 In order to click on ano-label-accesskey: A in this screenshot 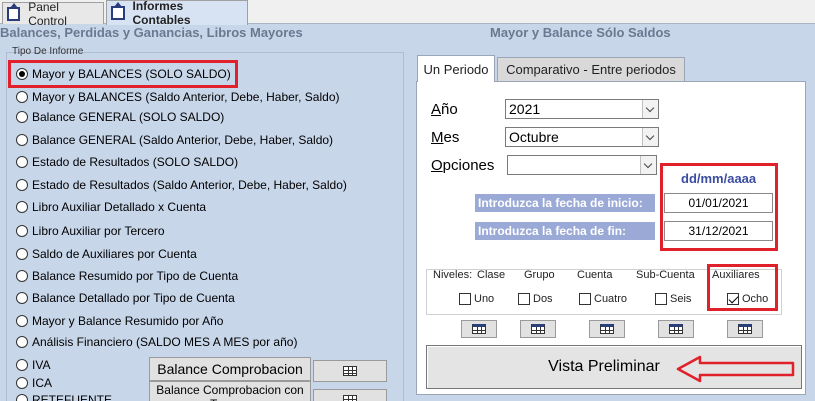, I will do `click(436, 109)`.